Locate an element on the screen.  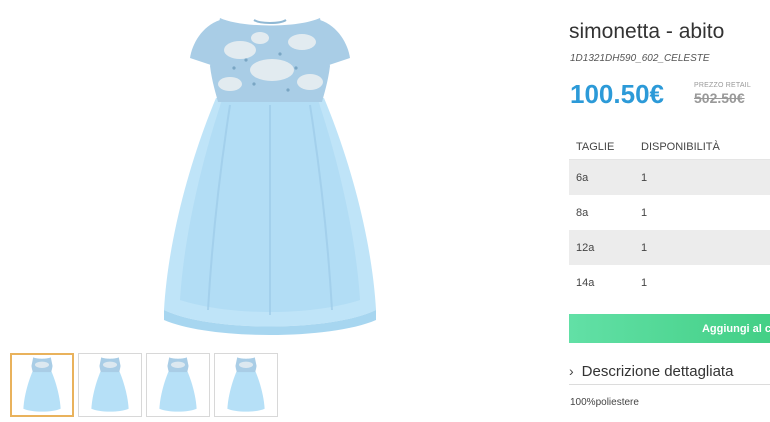
description-toggle: › Descrizione dettagliata is located at coordinates (669, 371).